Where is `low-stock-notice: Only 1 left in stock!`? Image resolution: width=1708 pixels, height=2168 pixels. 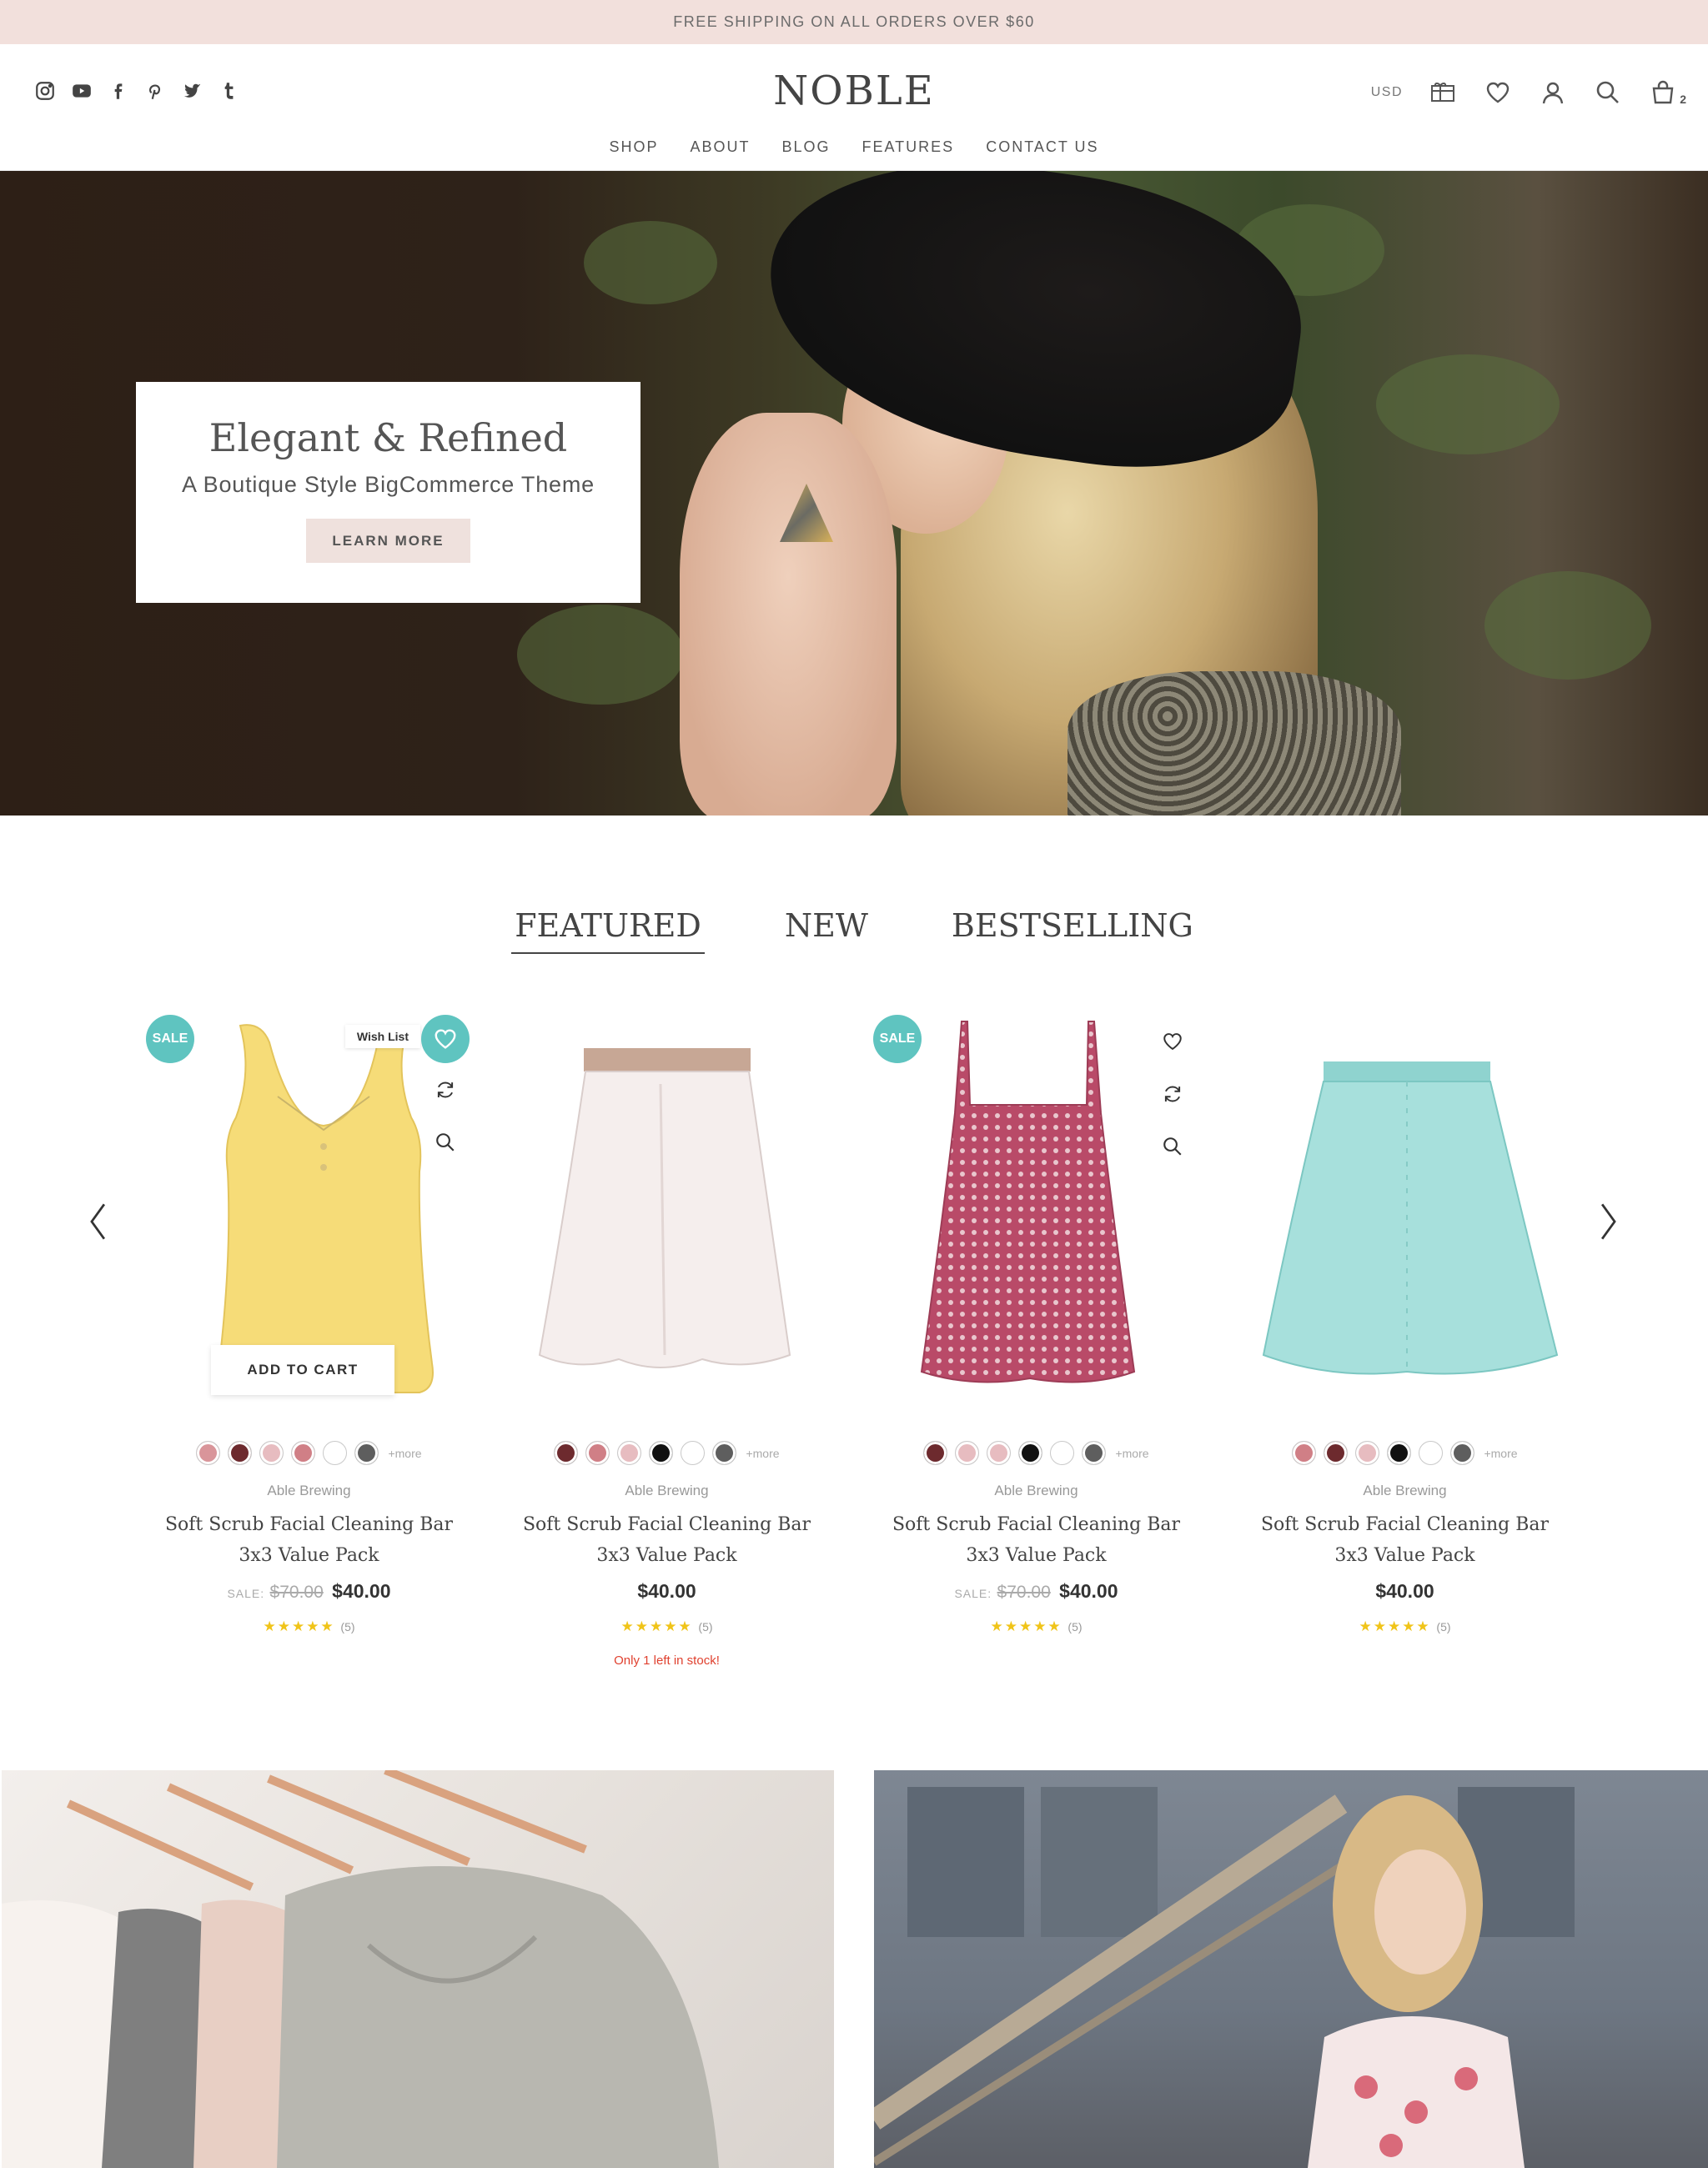 low-stock-notice: Only 1 left in stock! is located at coordinates (667, 1661).